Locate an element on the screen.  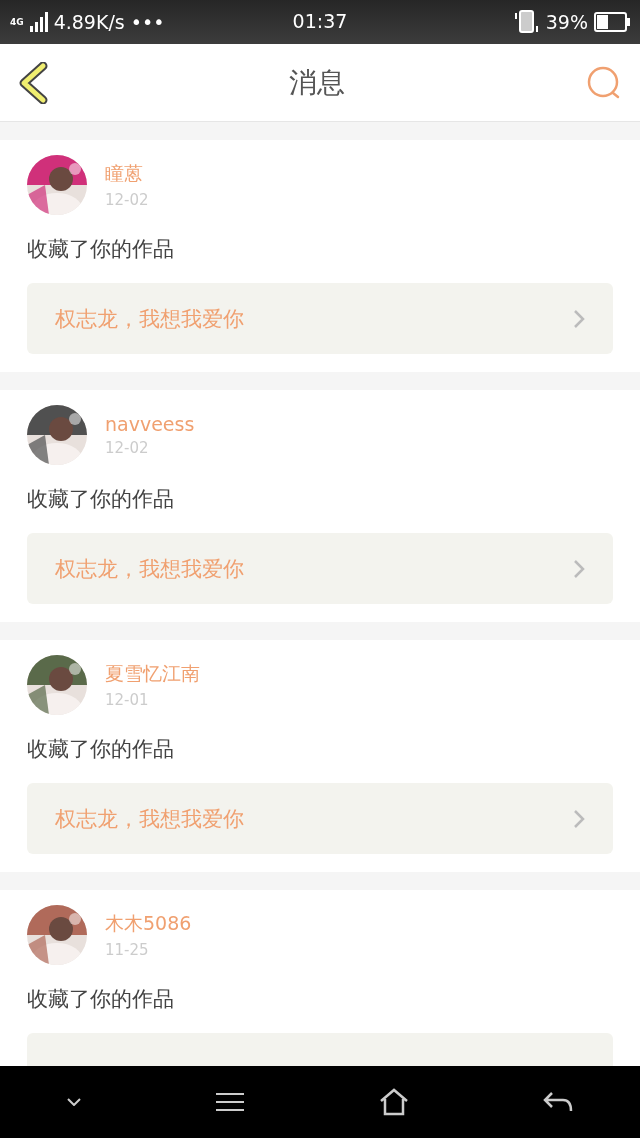
network-type: 4G is located at coordinates (17, 22).